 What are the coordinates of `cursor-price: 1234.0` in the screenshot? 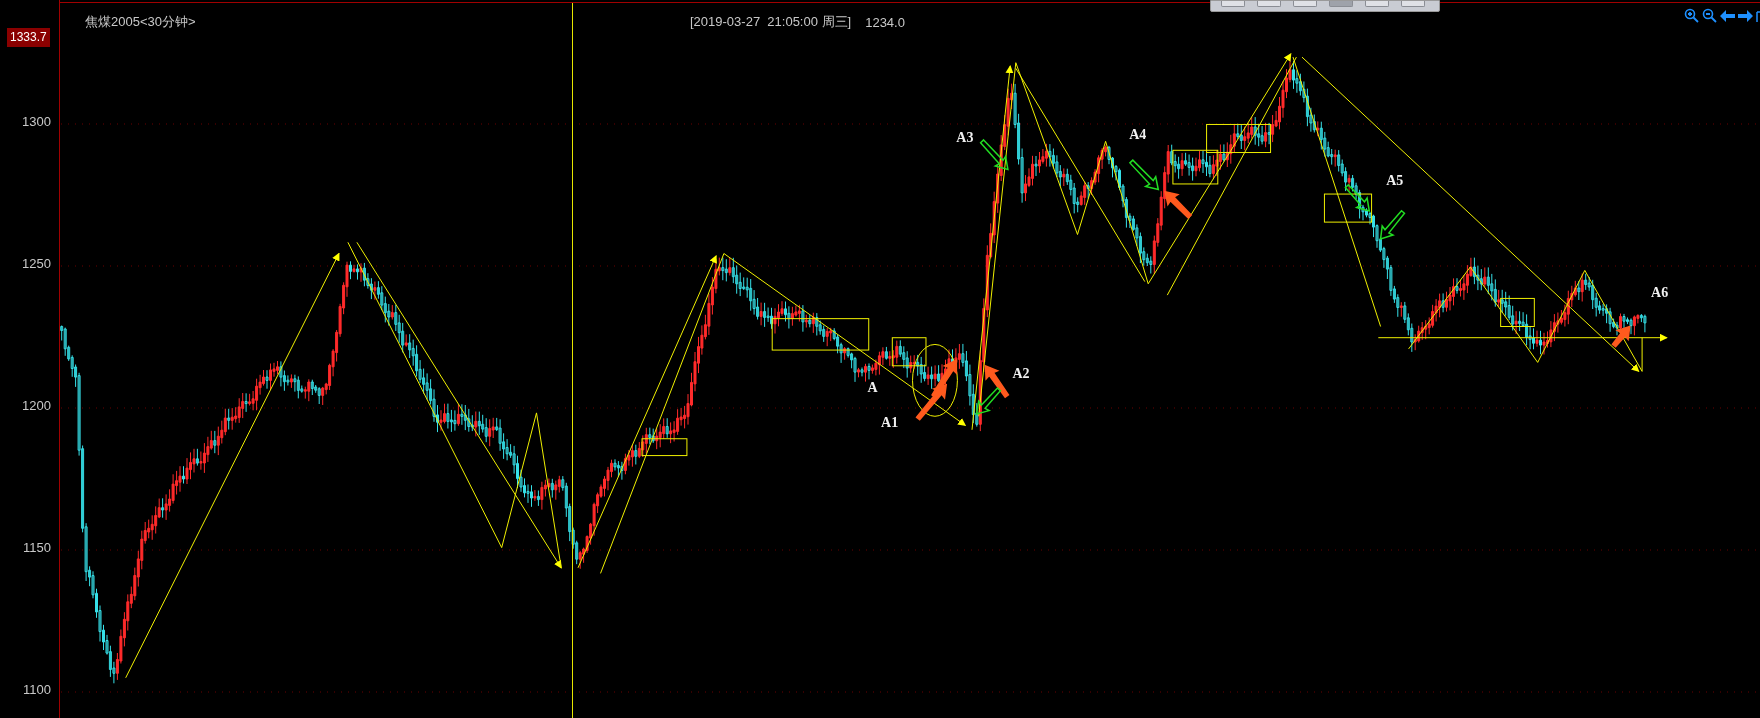 It's located at (885, 22).